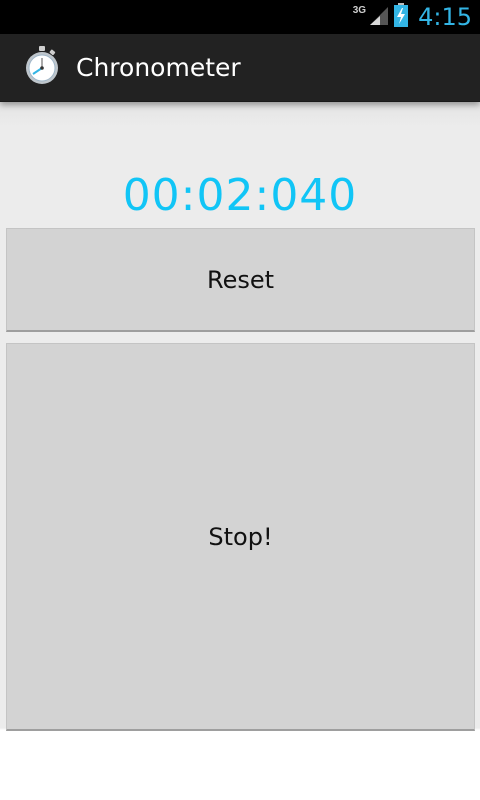  I want to click on status-bar: 3G 4:15, so click(240, 17).